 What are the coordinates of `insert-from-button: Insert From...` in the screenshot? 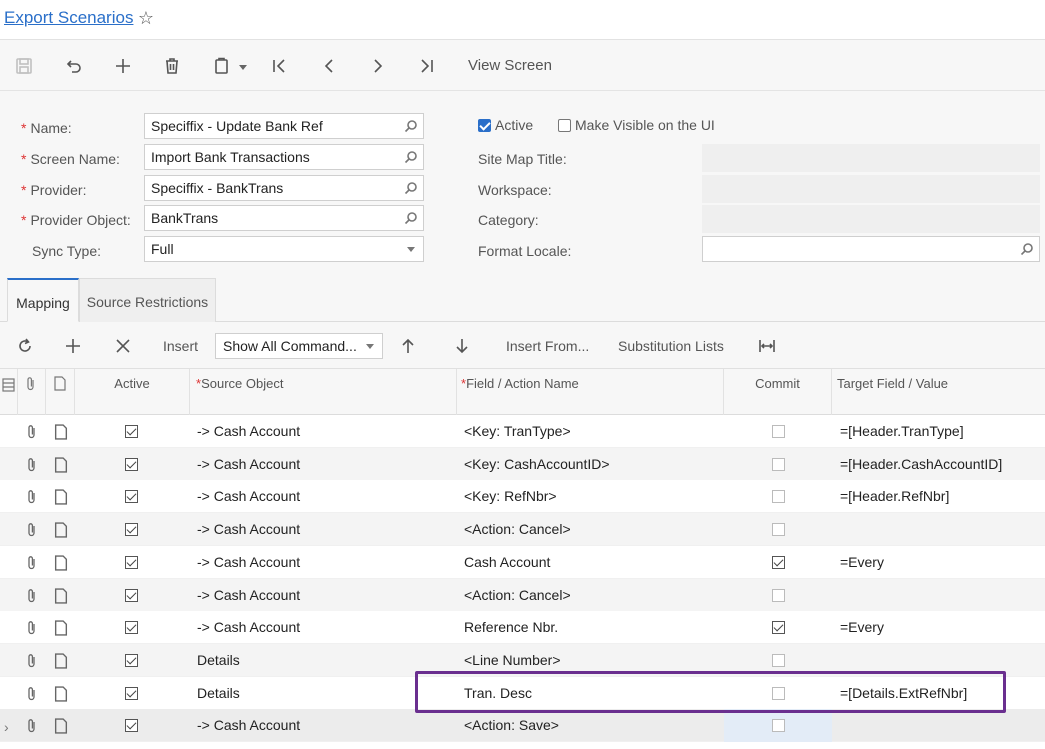 It's located at (547, 346).